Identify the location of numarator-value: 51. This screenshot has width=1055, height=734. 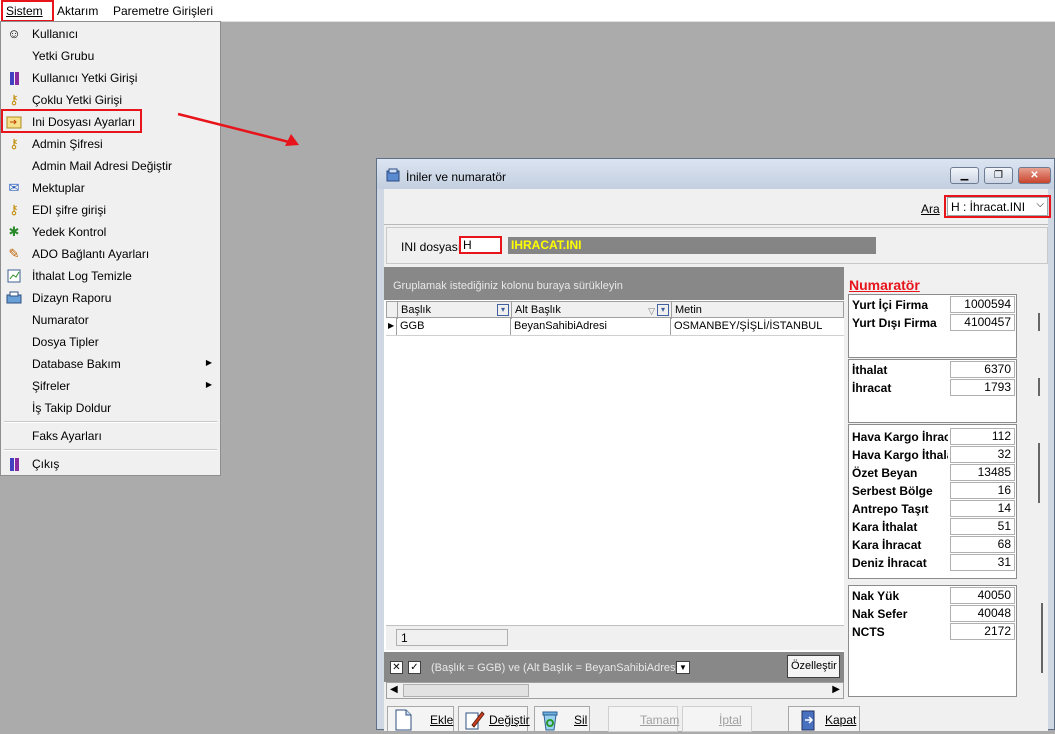
(982, 526).